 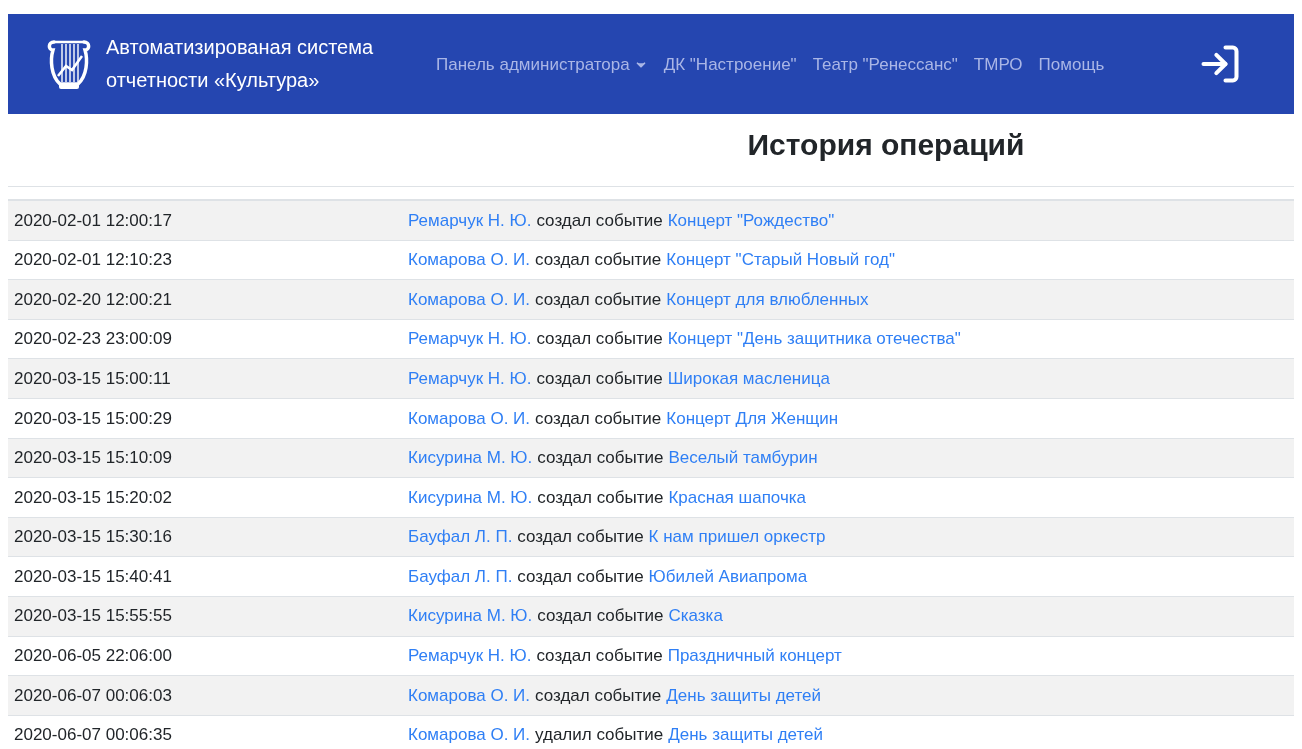 I want to click on time-cell-text: 2020-03-15 15:55:55, so click(x=93, y=616).